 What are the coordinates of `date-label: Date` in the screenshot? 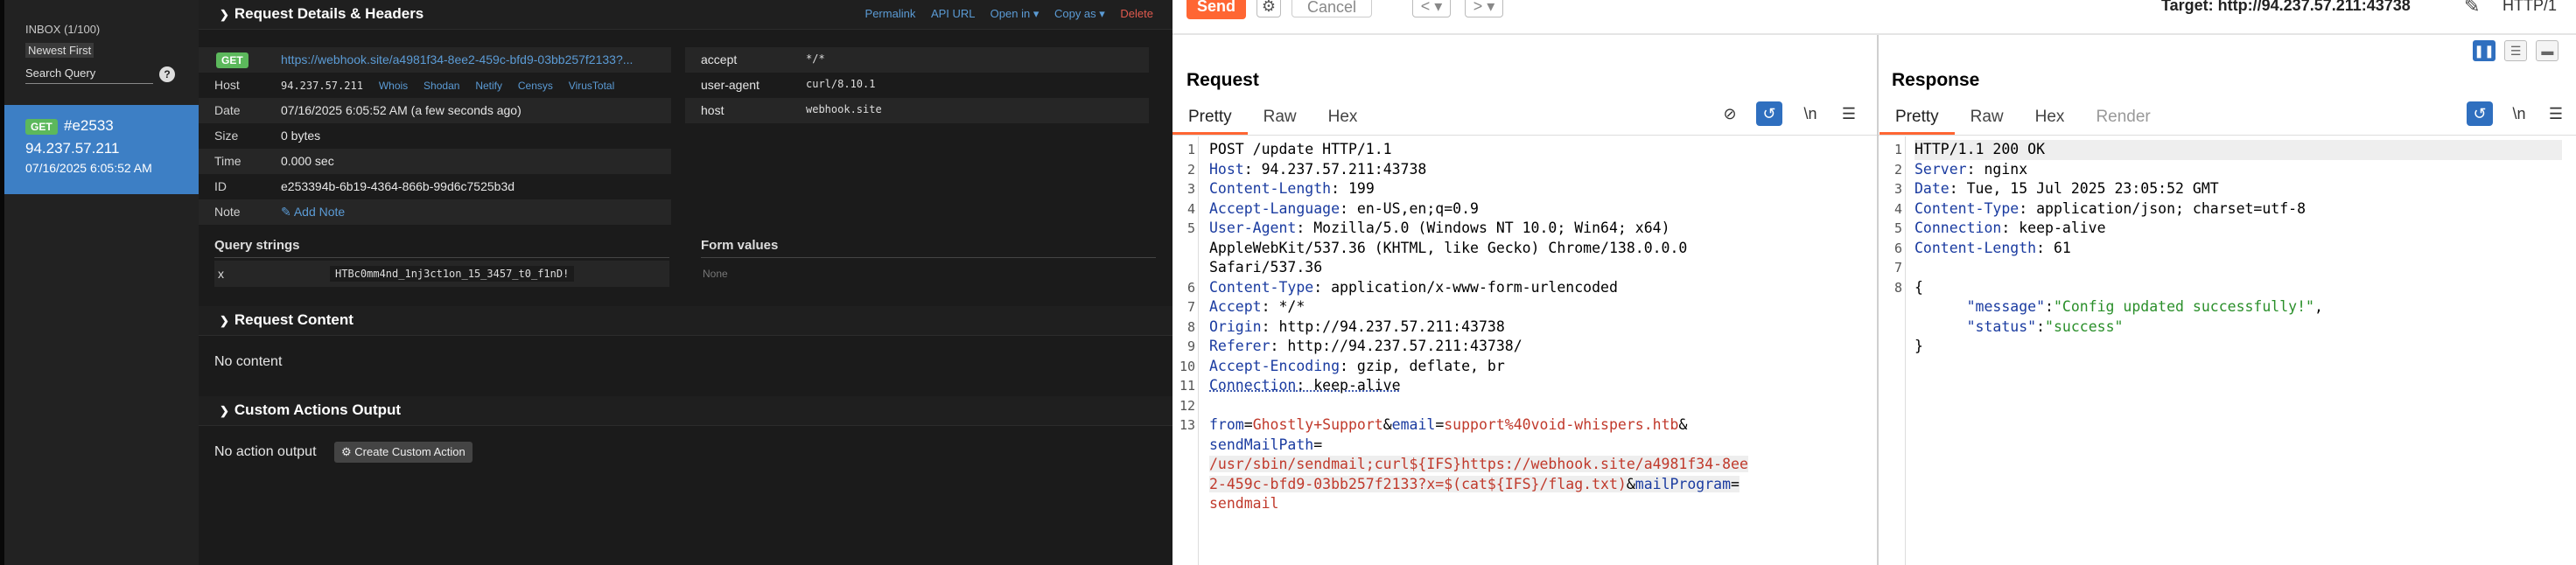 It's located at (227, 110).